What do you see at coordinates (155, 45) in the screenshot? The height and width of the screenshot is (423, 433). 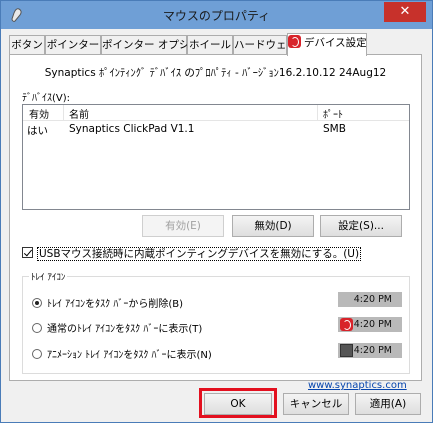 I see `tab-pointer-options: ポインター オプション` at bounding box center [155, 45].